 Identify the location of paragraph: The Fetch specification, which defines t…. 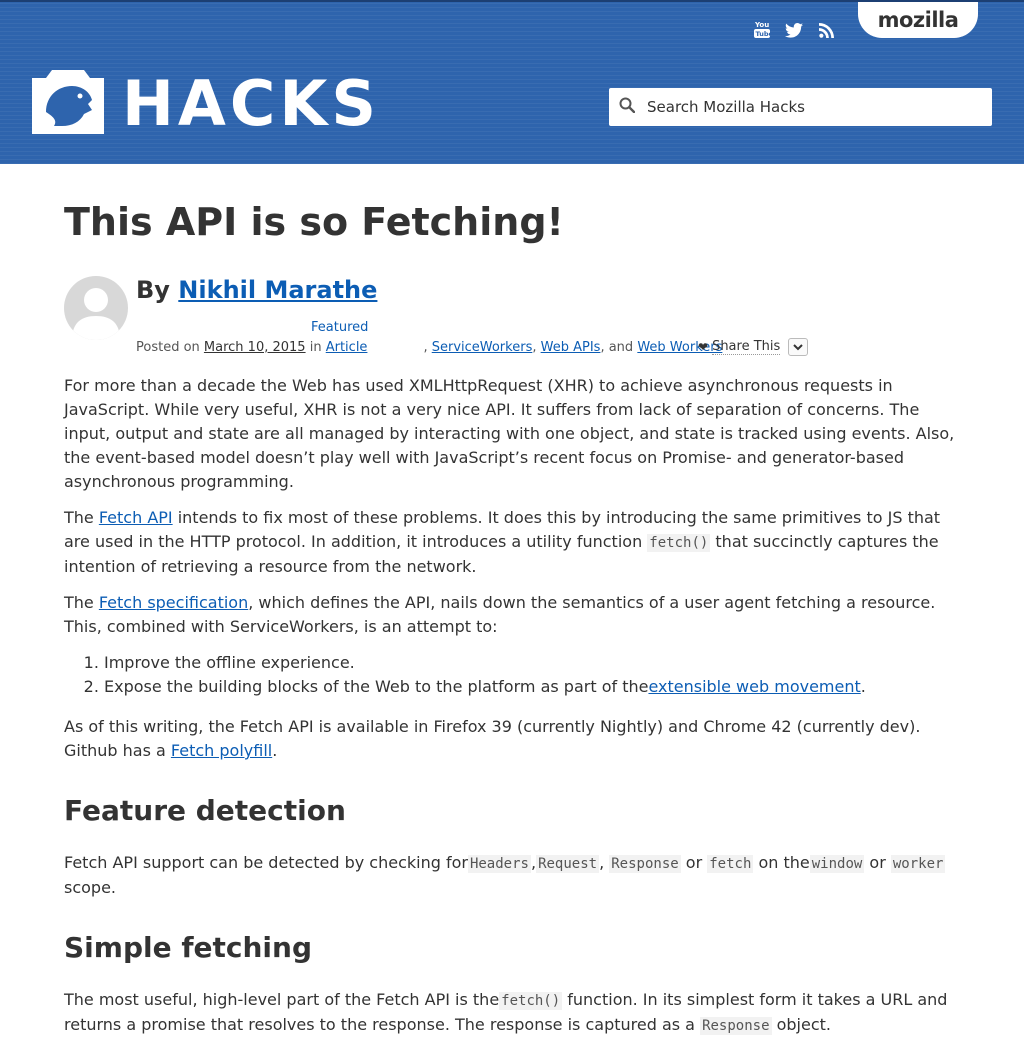
(500, 614).